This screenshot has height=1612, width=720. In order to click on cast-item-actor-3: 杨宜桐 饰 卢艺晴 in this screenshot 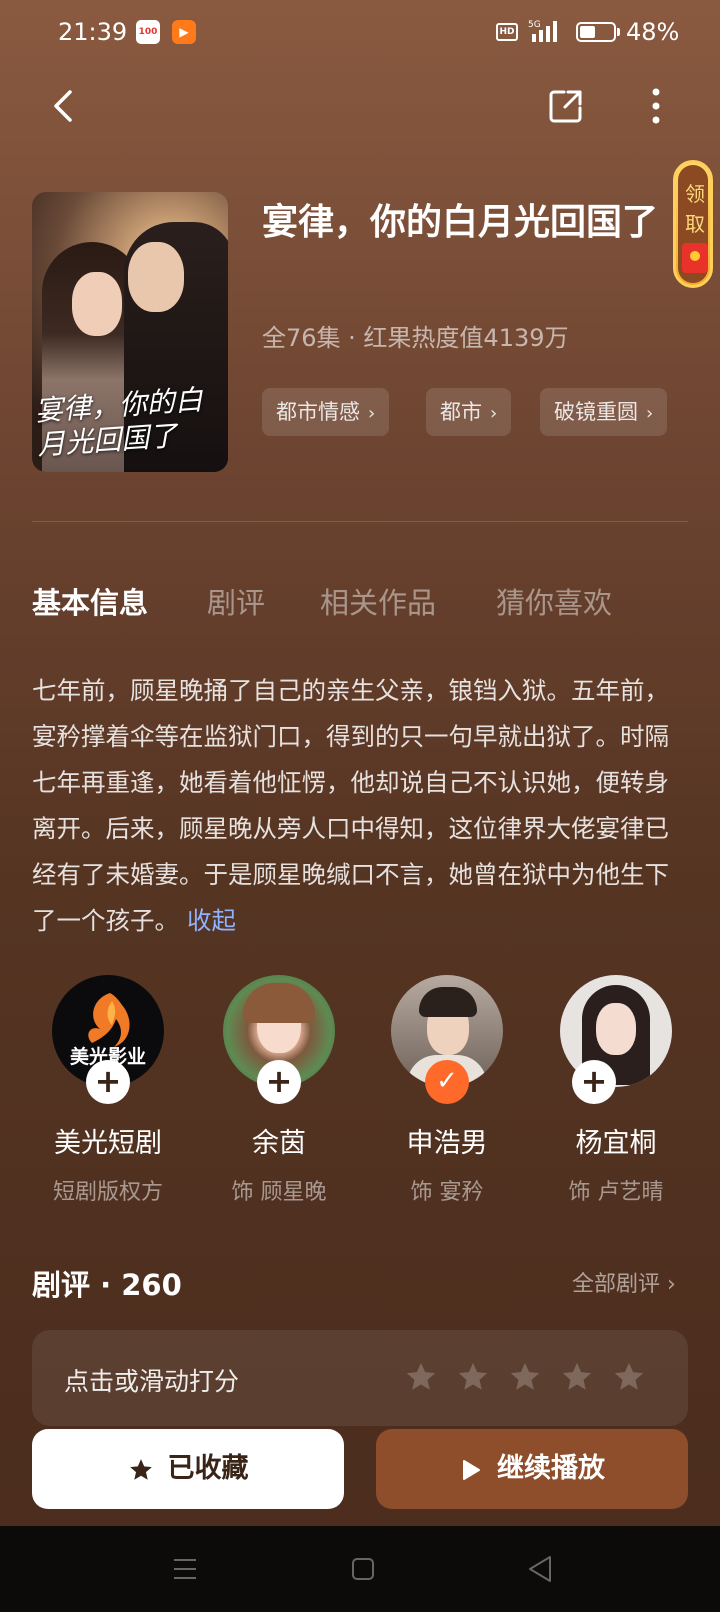, I will do `click(616, 1090)`.